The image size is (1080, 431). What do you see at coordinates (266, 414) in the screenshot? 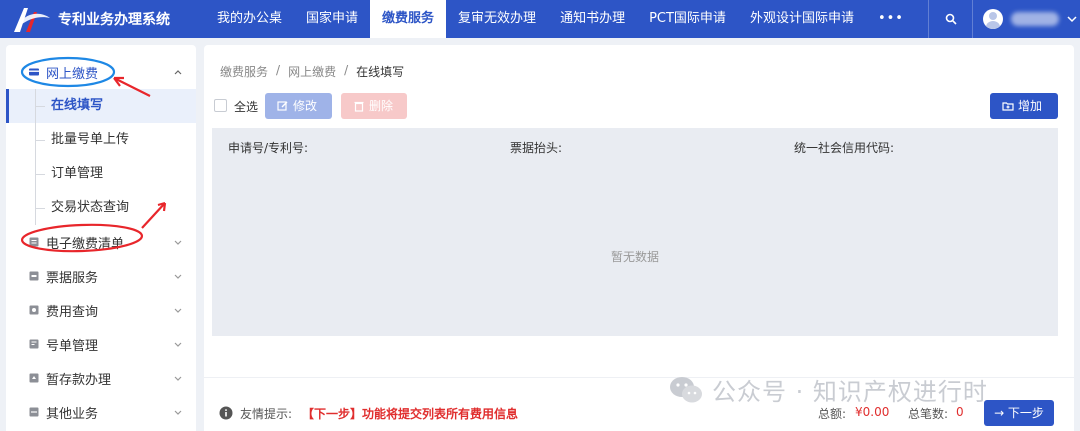
I see `tip-label: 友情提示:` at bounding box center [266, 414].